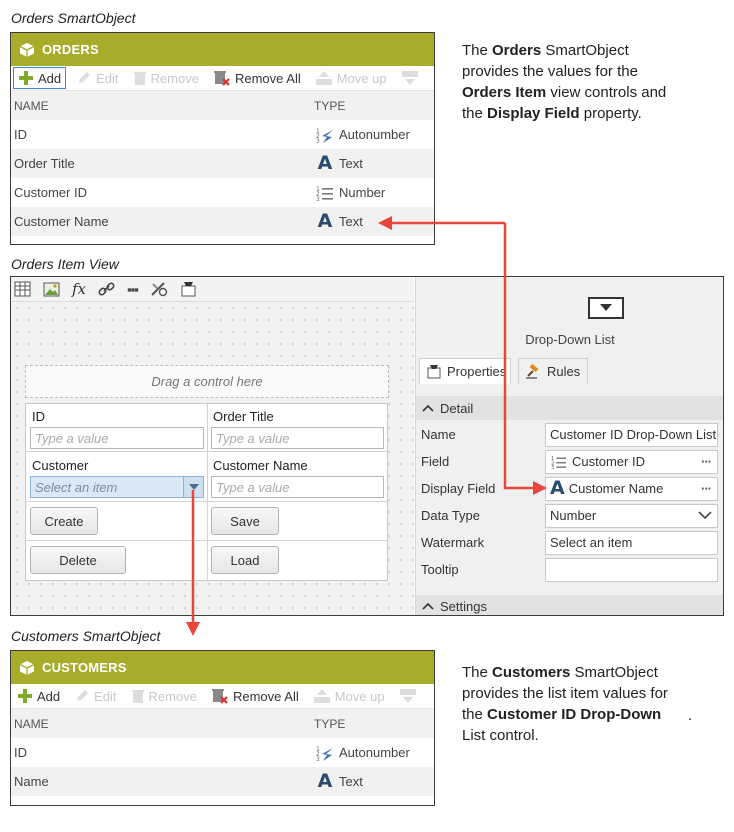 This screenshot has width=734, height=832. Describe the element at coordinates (631, 488) in the screenshot. I see `display-field-picker: A Customer Name ···` at that location.